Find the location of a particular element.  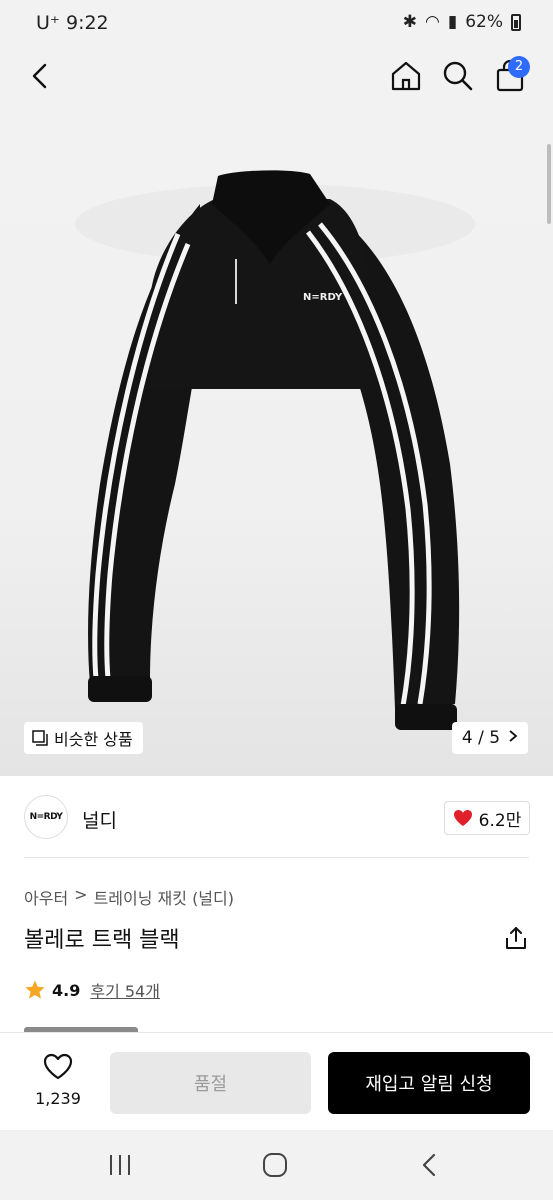

home-button is located at coordinates (406, 76).